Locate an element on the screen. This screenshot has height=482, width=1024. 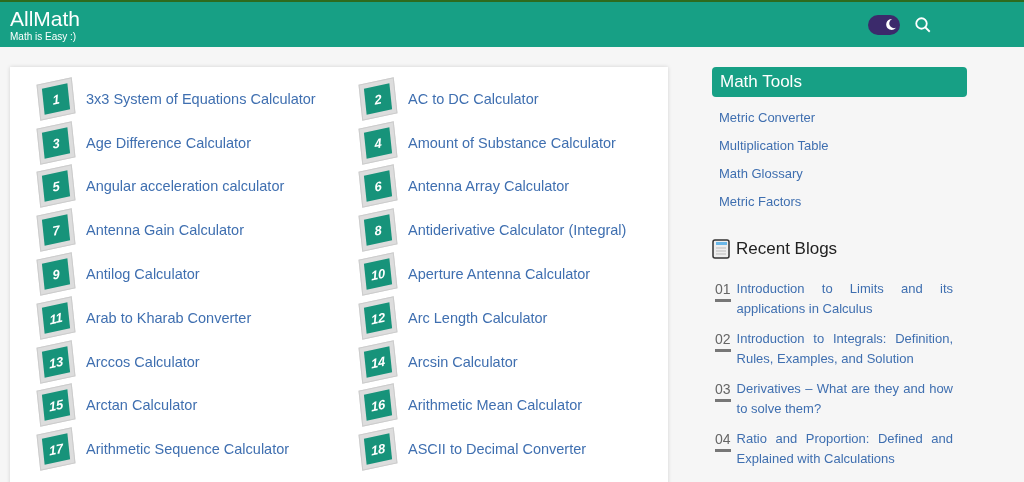
number-badge: 13 is located at coordinates (56, 361).